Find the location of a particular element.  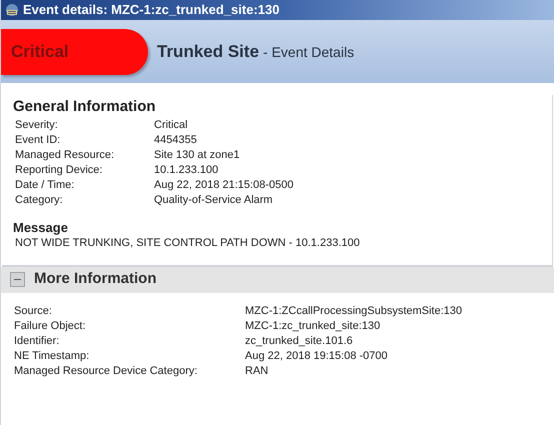

page-subtitle: - Event Details is located at coordinates (308, 52).